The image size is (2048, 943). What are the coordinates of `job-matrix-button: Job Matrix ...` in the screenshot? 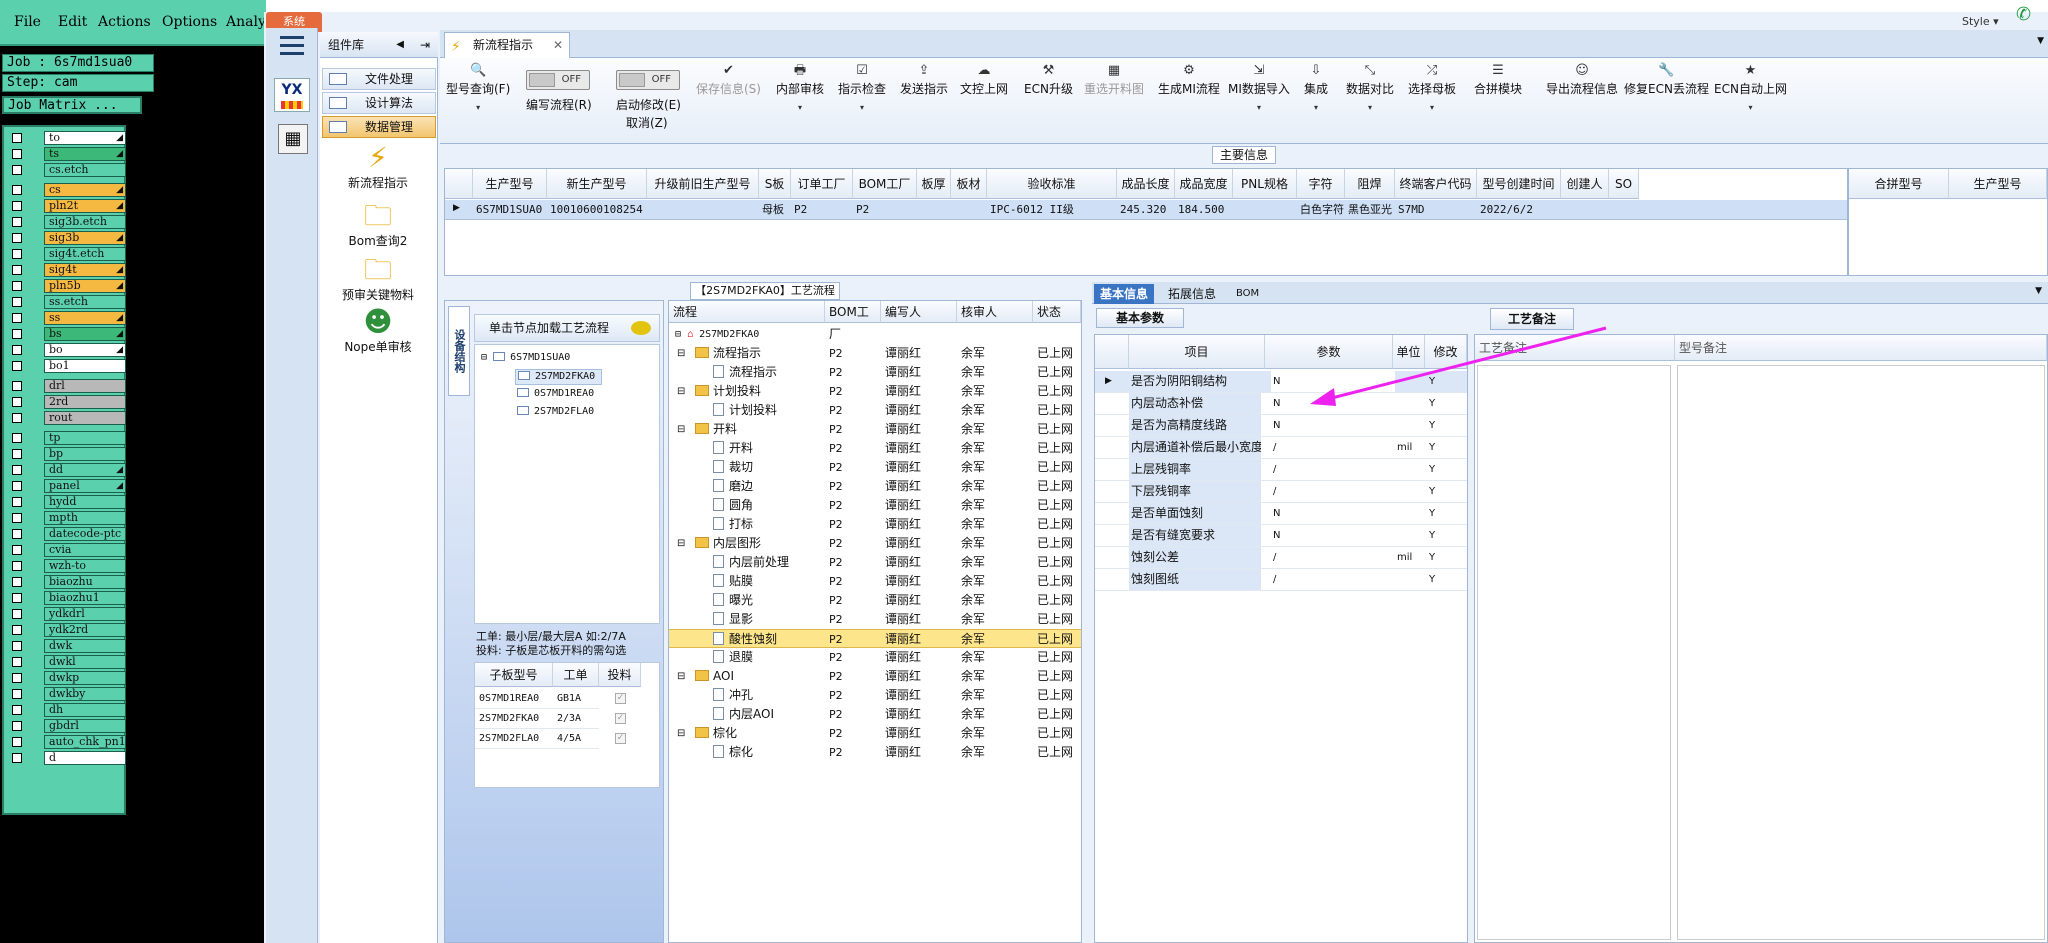 It's located at (72, 105).